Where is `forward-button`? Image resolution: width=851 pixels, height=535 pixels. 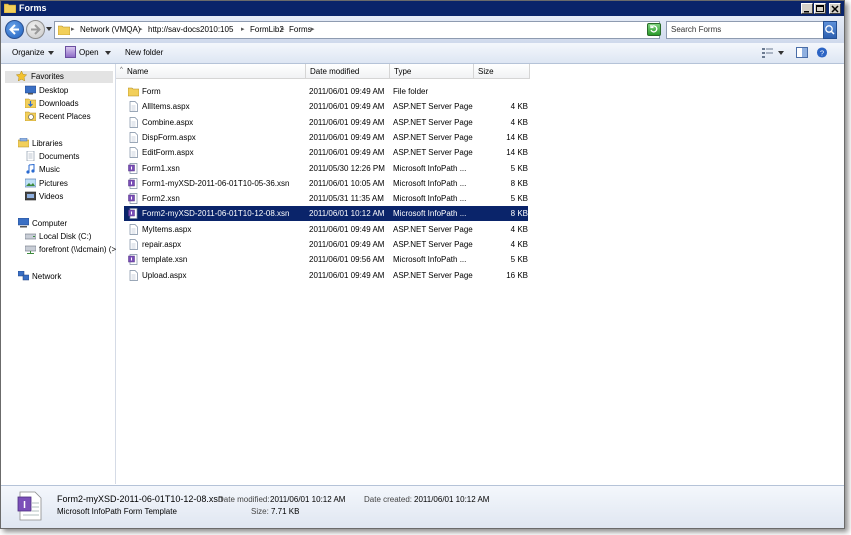
forward-button is located at coordinates (35, 29).